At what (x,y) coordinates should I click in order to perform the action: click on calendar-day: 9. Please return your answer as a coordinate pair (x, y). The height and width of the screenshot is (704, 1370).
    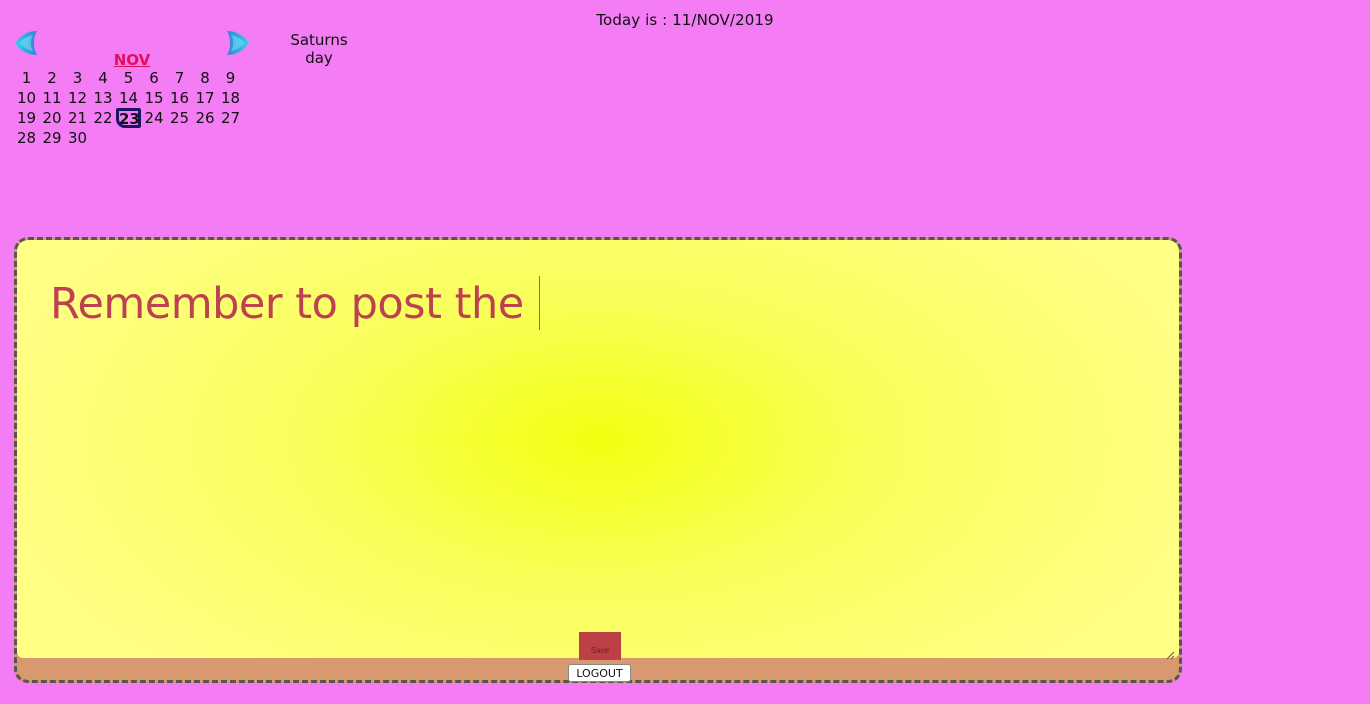
    Looking at the image, I should click on (230, 78).